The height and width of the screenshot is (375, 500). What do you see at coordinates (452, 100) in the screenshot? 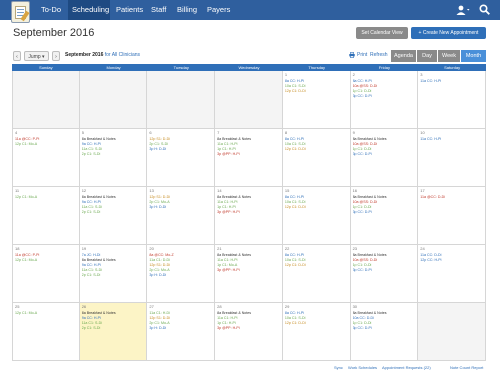
I see `calendar-day-cell: 3 11a CC: H-Pi` at bounding box center [452, 100].